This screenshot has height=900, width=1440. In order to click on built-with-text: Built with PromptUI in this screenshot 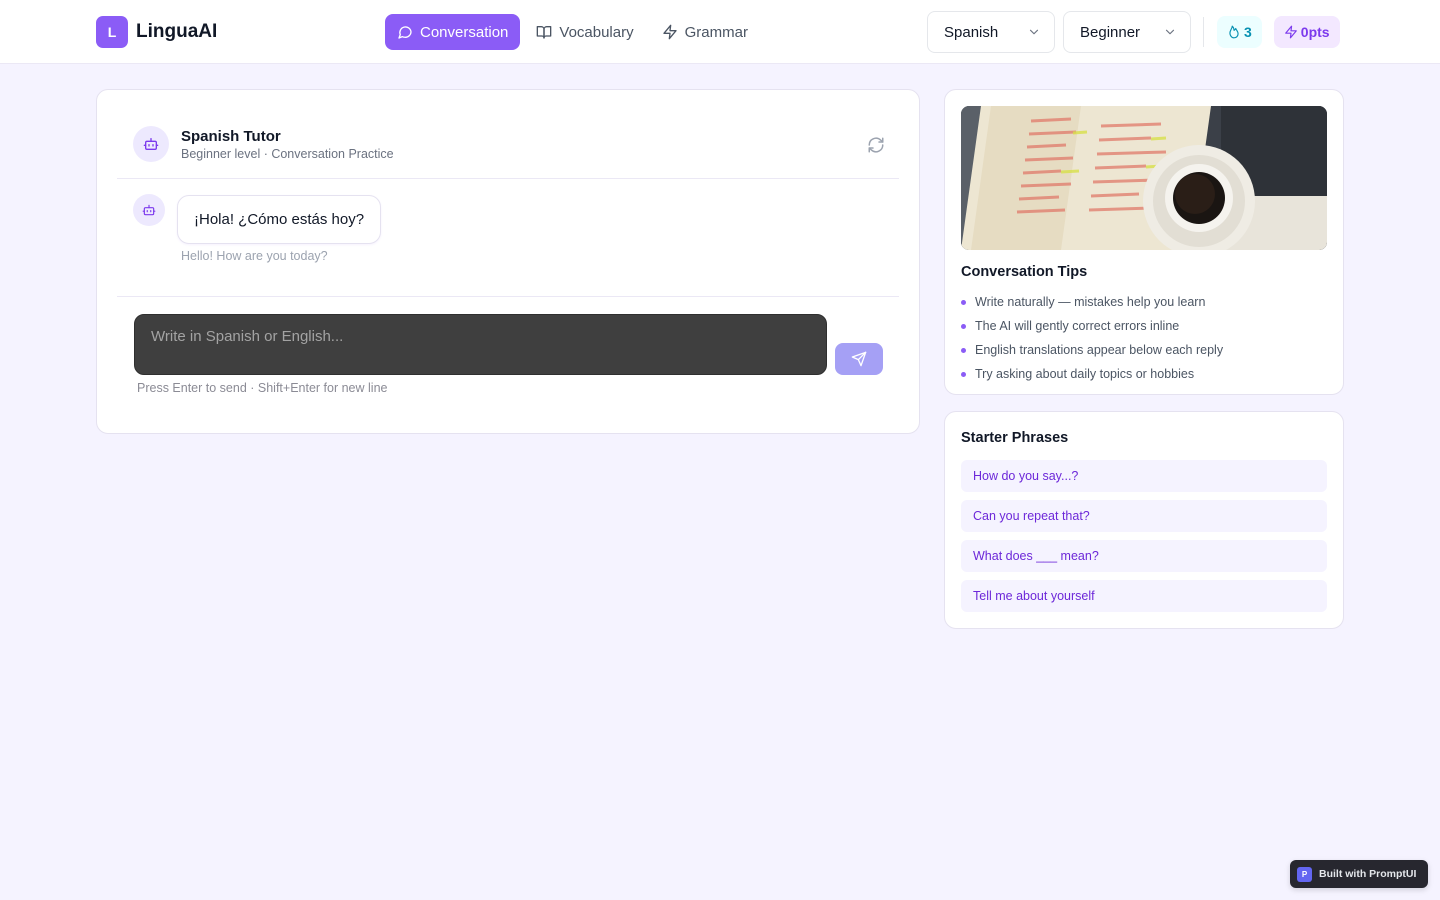, I will do `click(1368, 874)`.